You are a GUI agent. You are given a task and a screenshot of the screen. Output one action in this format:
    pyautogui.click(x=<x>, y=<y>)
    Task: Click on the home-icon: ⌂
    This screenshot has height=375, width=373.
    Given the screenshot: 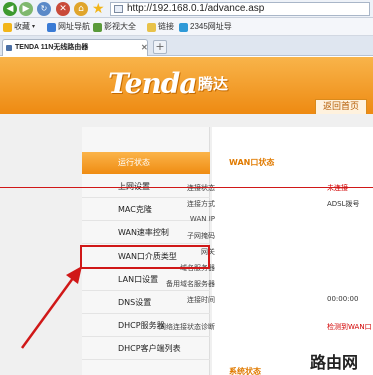 What is the action you would take?
    pyautogui.click(x=81, y=9)
    